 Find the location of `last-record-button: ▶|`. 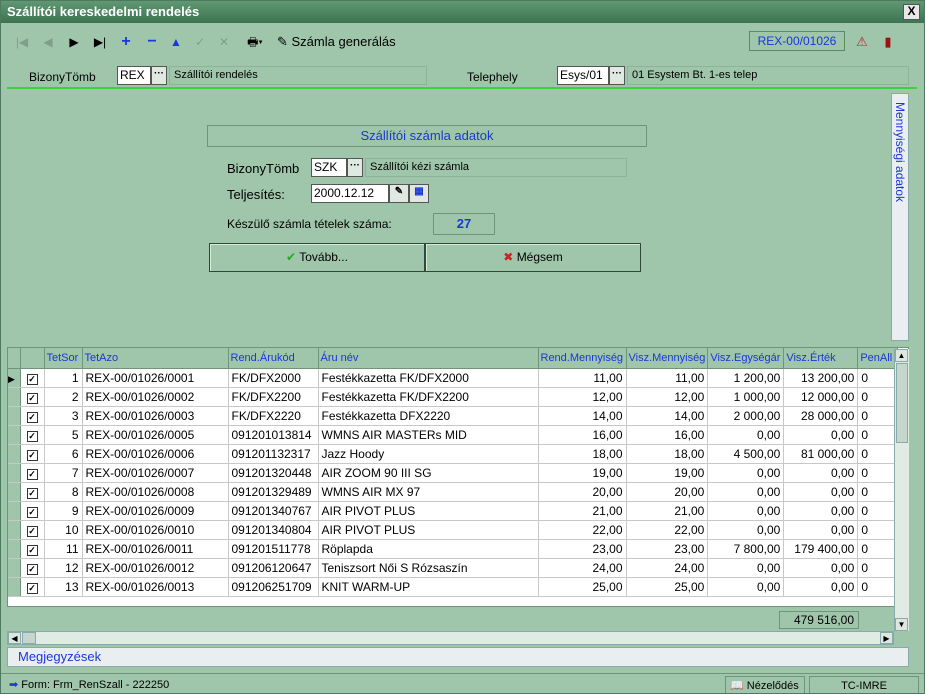

last-record-button: ▶| is located at coordinates (100, 42).